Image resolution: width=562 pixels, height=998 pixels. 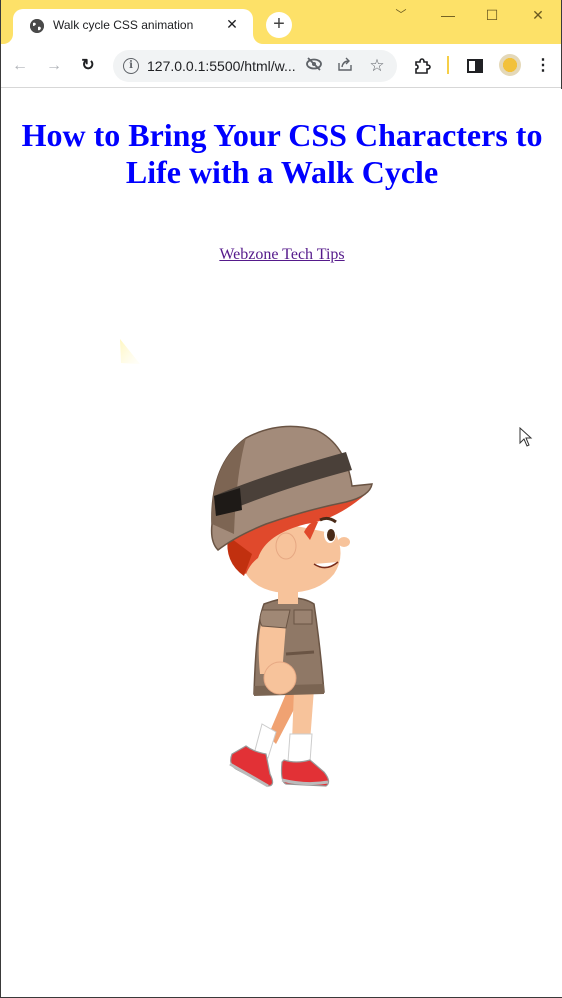 I want to click on maximize-icon: ☐, so click(x=492, y=15).